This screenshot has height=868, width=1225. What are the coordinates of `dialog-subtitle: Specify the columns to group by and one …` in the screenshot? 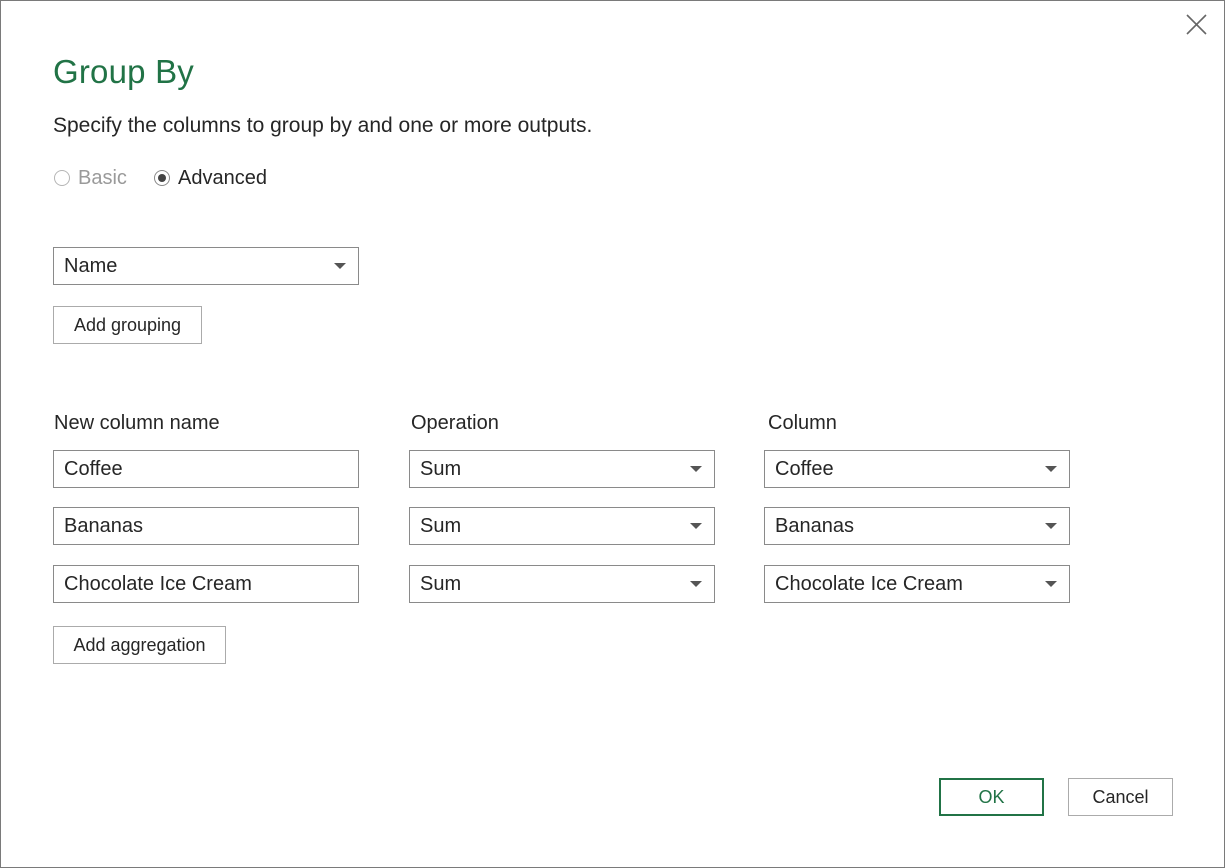 It's located at (323, 125).